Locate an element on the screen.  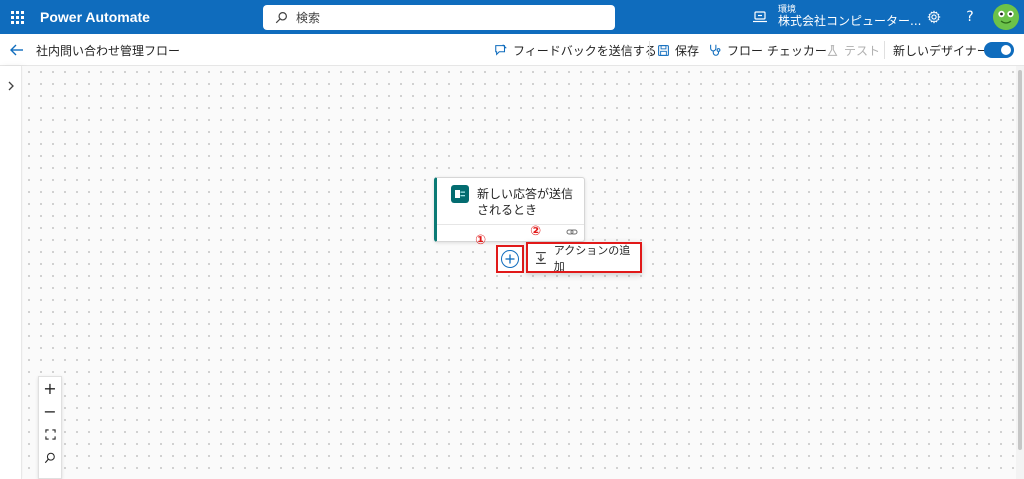
avatar is located at coordinates (1006, 17).